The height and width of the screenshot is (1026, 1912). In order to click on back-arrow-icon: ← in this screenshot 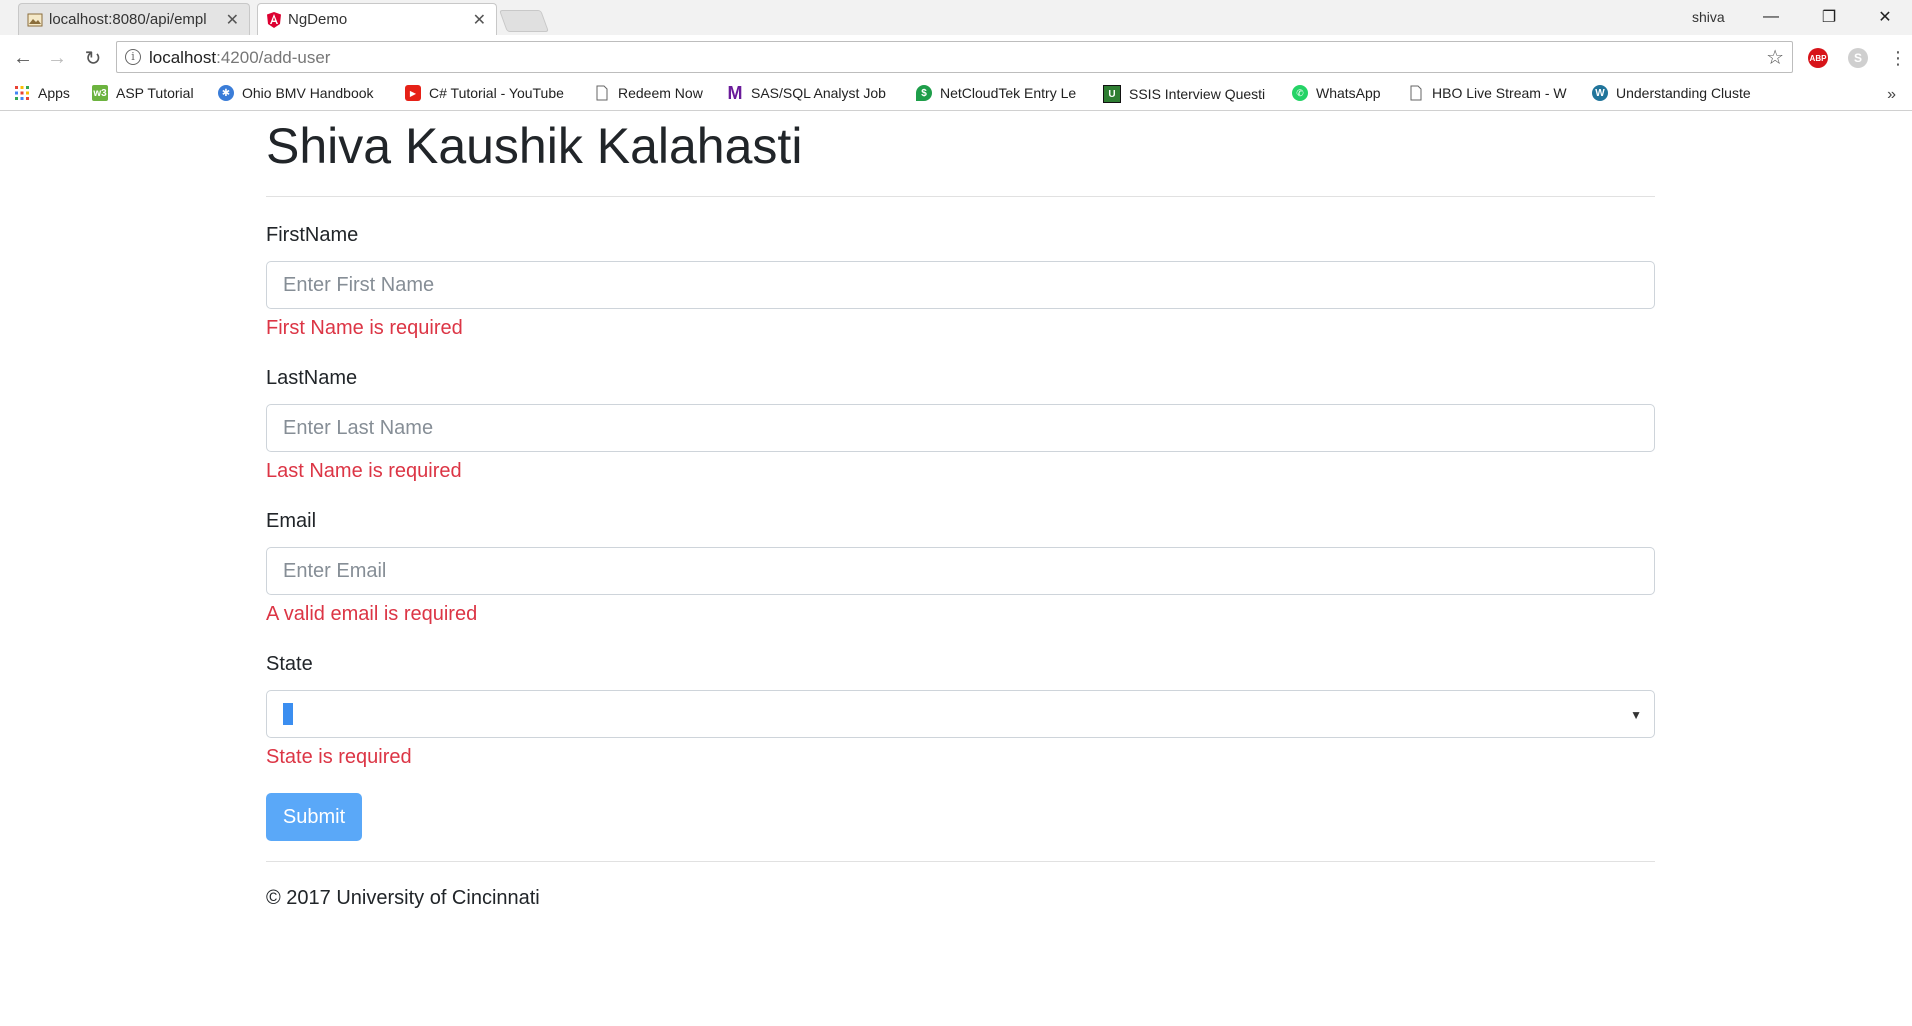, I will do `click(23, 58)`.